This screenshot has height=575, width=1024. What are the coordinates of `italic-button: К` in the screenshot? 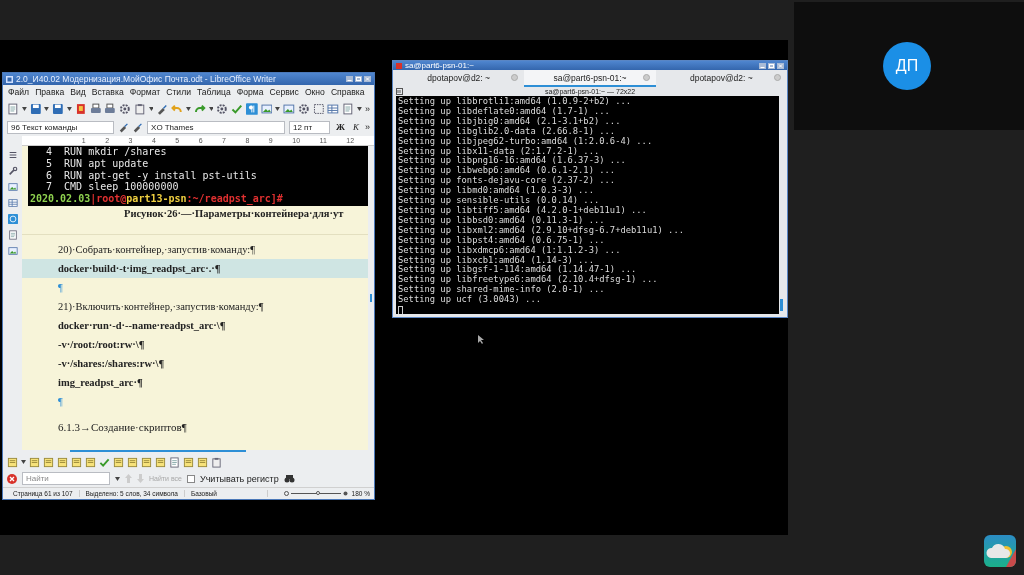 It's located at (356, 127).